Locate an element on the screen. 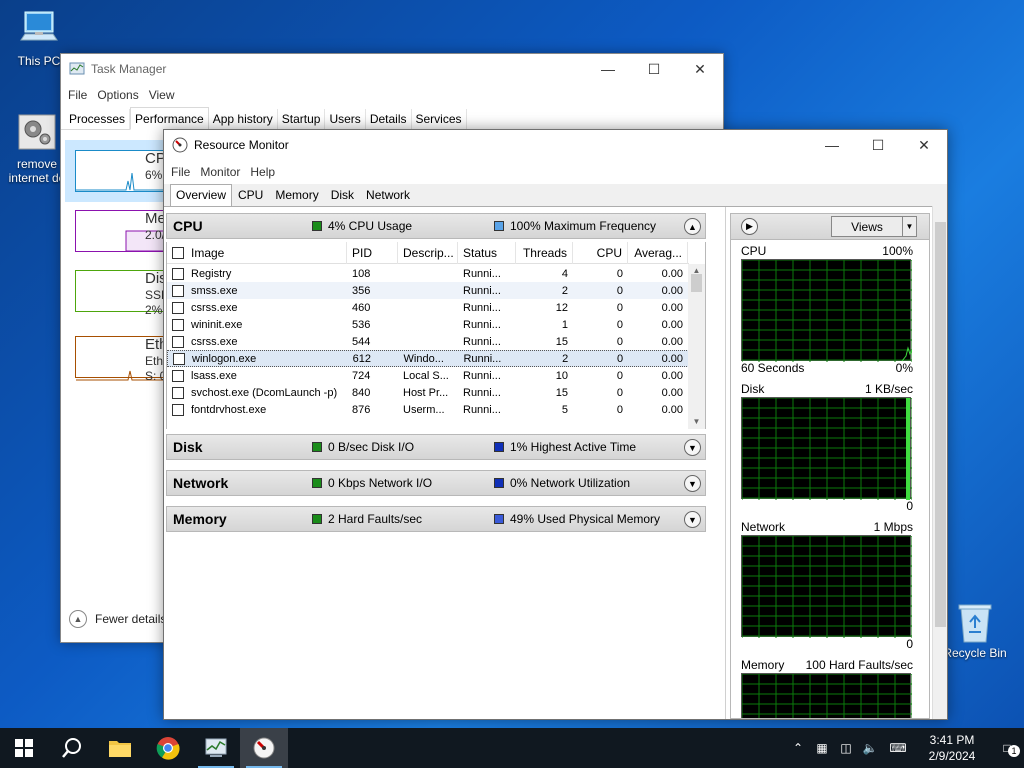  desktop-icon-recycle-bin: Recycle Bin is located at coordinates (975, 631).